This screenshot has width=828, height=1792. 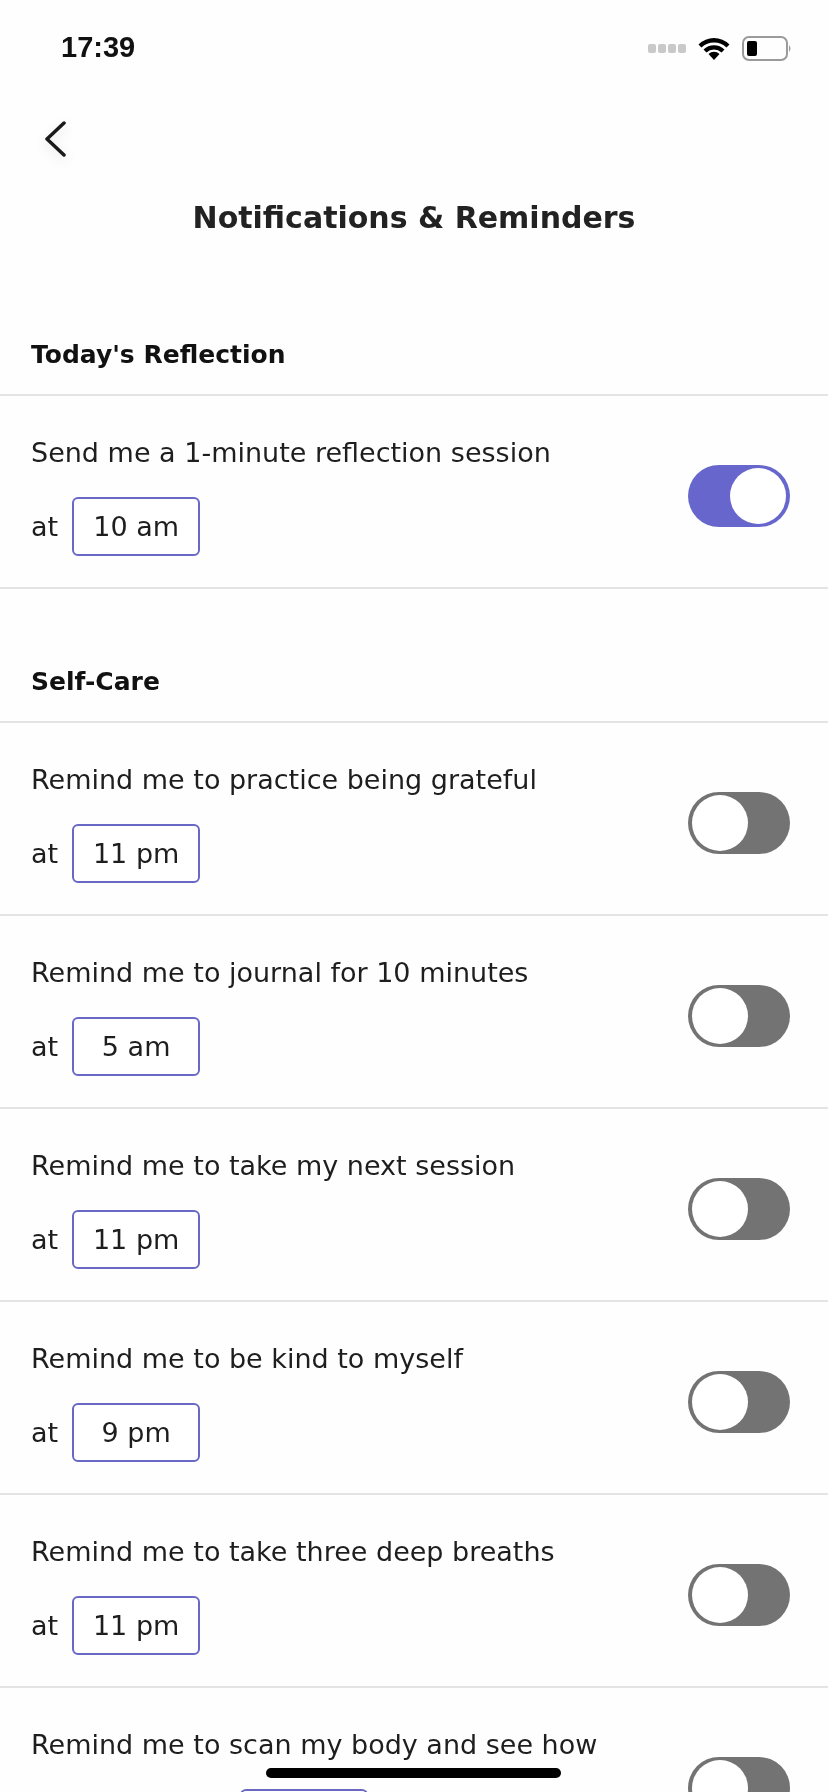 What do you see at coordinates (767, 48) in the screenshot?
I see `battery-icon` at bounding box center [767, 48].